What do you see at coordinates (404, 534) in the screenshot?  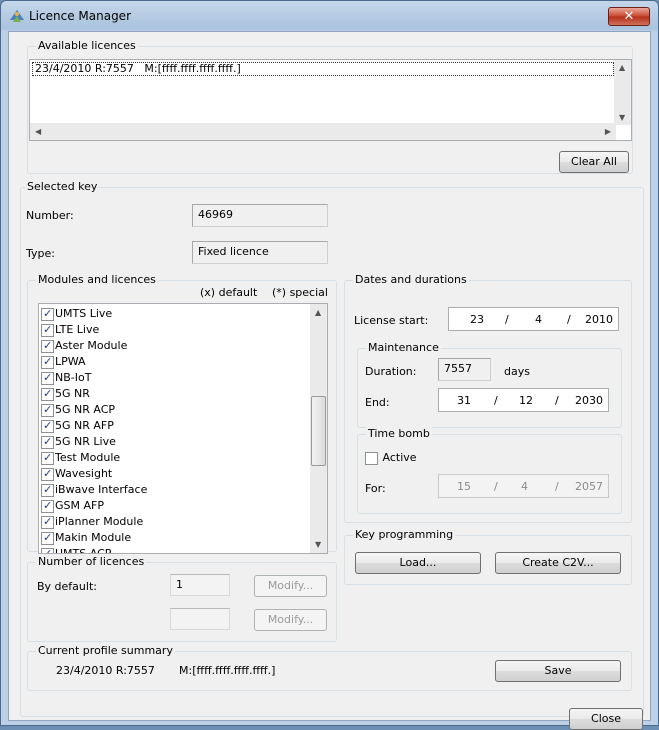 I see `key-programming-legend: Key programming` at bounding box center [404, 534].